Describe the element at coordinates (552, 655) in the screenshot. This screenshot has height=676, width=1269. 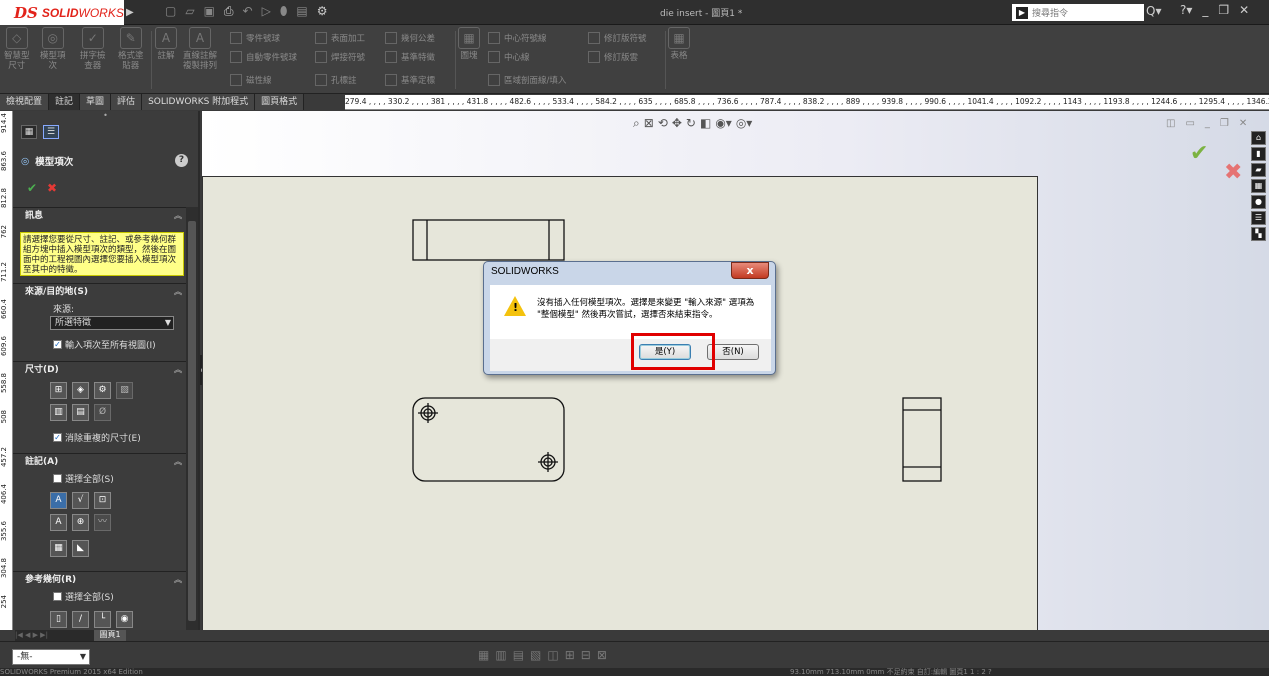
I see `hide-edge-icon: ◫` at that location.